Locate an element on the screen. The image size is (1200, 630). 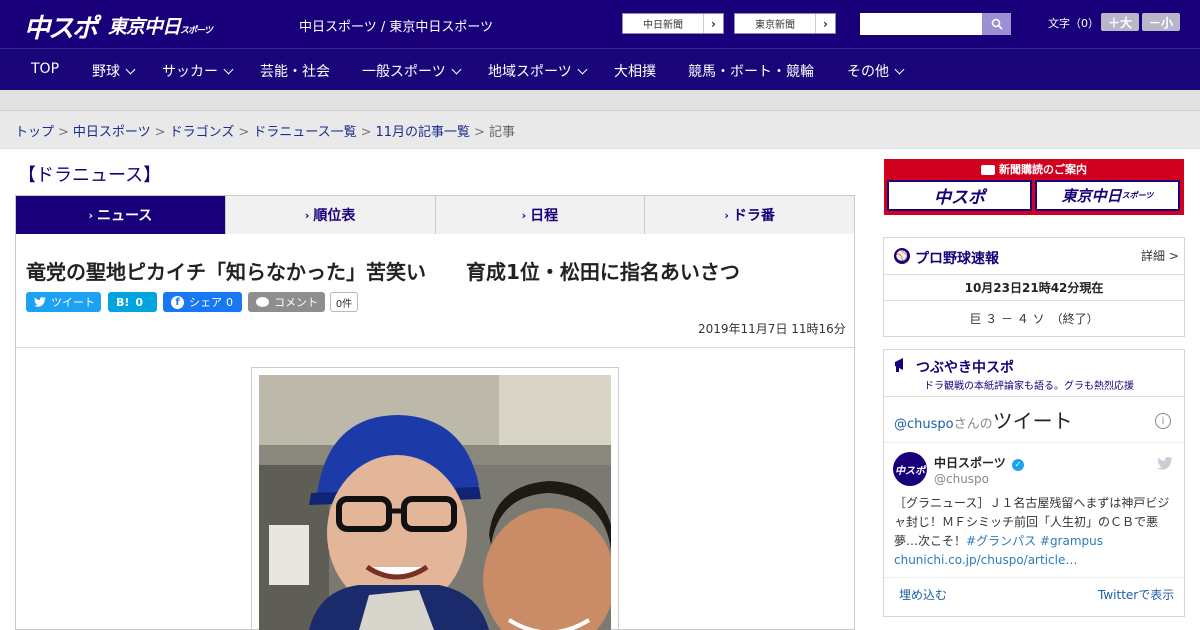
breadcrumb-dra-news: ドラニュース一覧 is located at coordinates (304, 132).